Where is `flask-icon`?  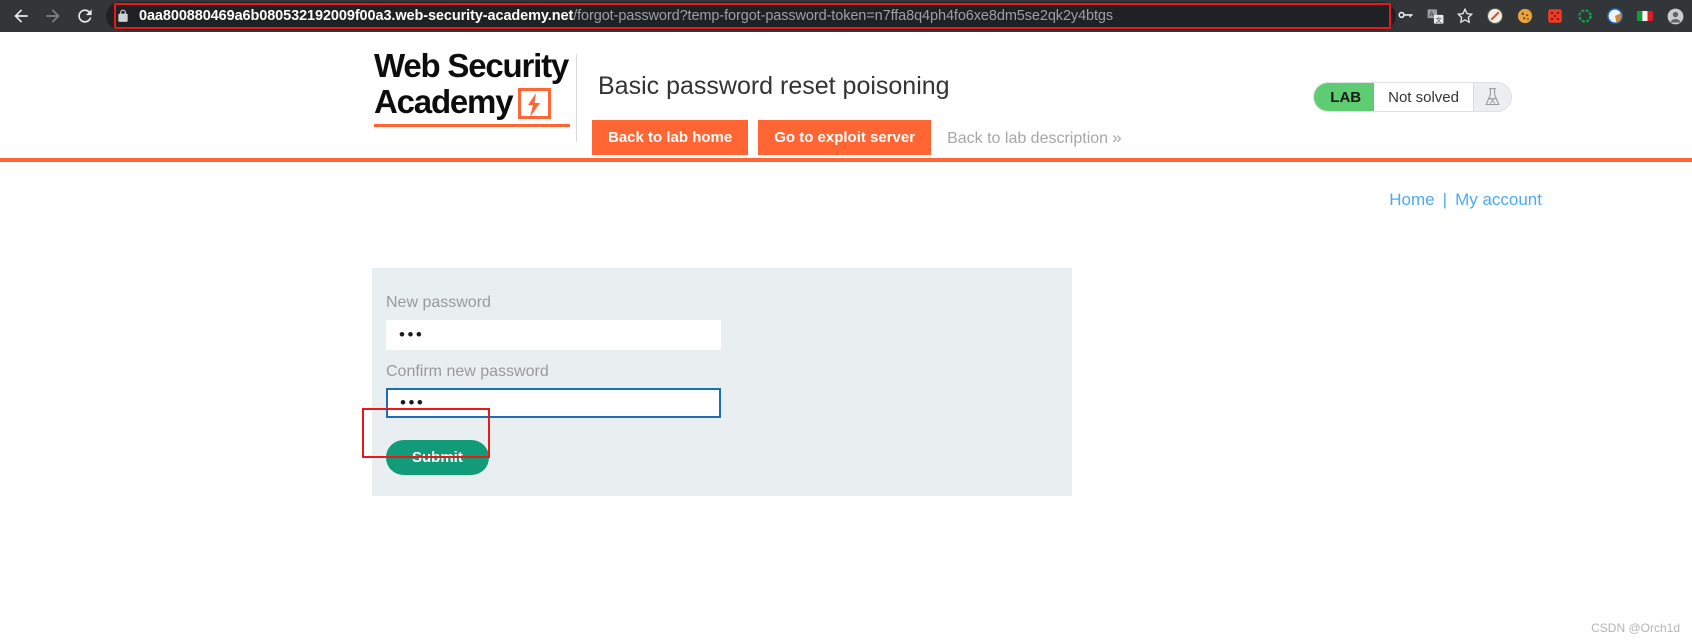
flask-icon is located at coordinates (1492, 97).